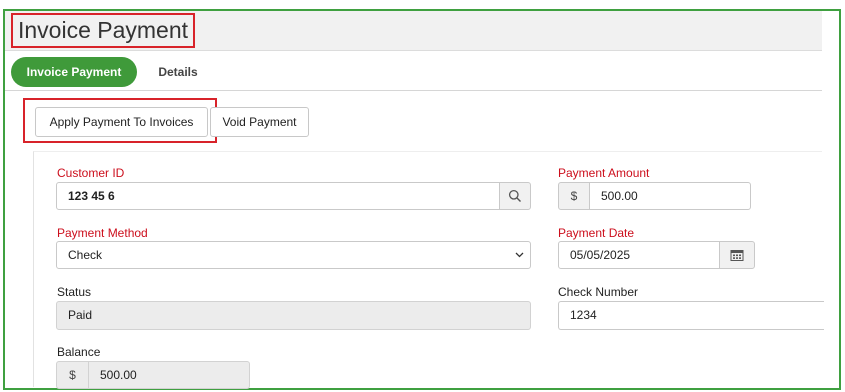  What do you see at coordinates (169, 375) in the screenshot?
I see `balance-field: 500.00` at bounding box center [169, 375].